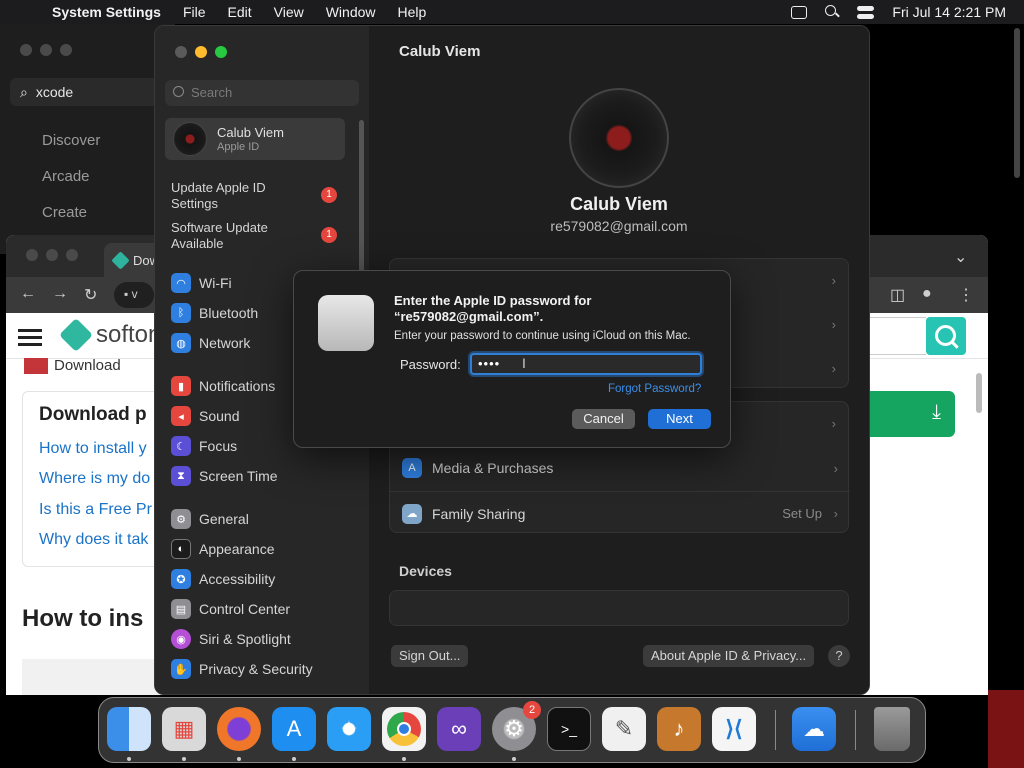 The width and height of the screenshot is (1024, 768). I want to click on nav-create: Create, so click(64, 212).